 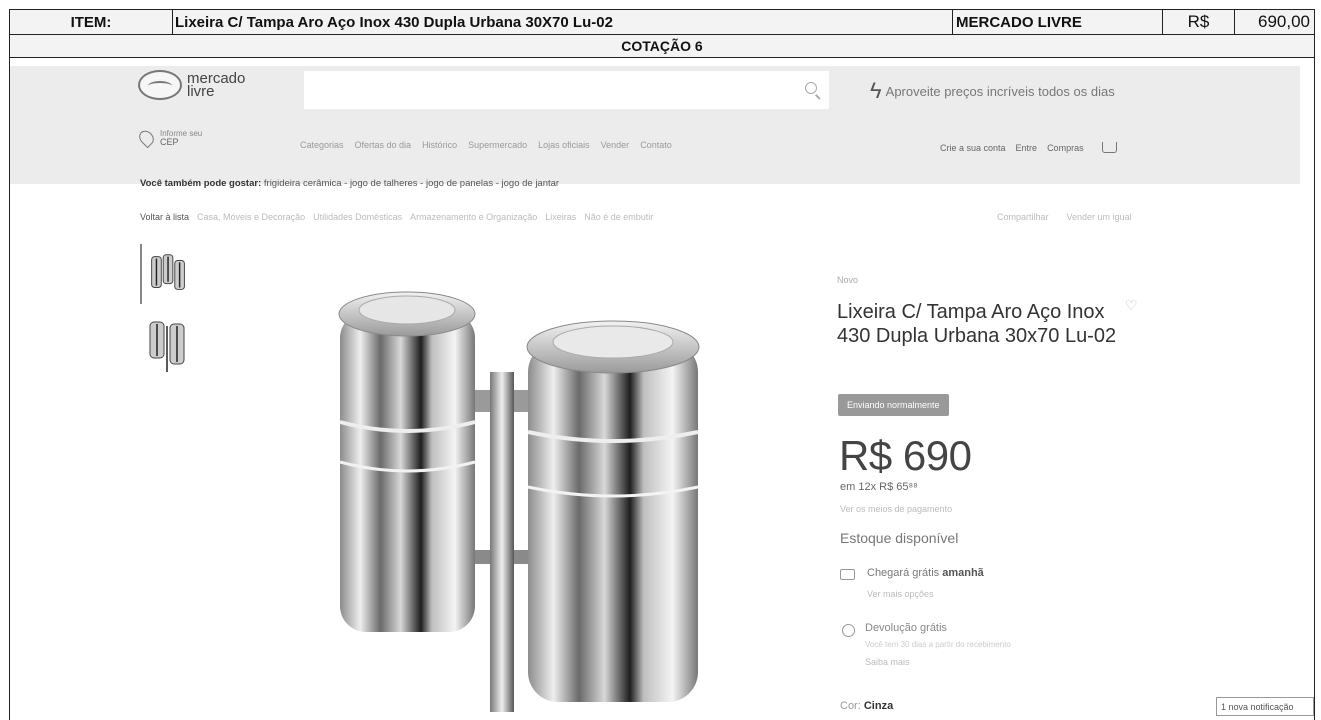 I want to click on menu-item-contato: Contato, so click(x=656, y=145).